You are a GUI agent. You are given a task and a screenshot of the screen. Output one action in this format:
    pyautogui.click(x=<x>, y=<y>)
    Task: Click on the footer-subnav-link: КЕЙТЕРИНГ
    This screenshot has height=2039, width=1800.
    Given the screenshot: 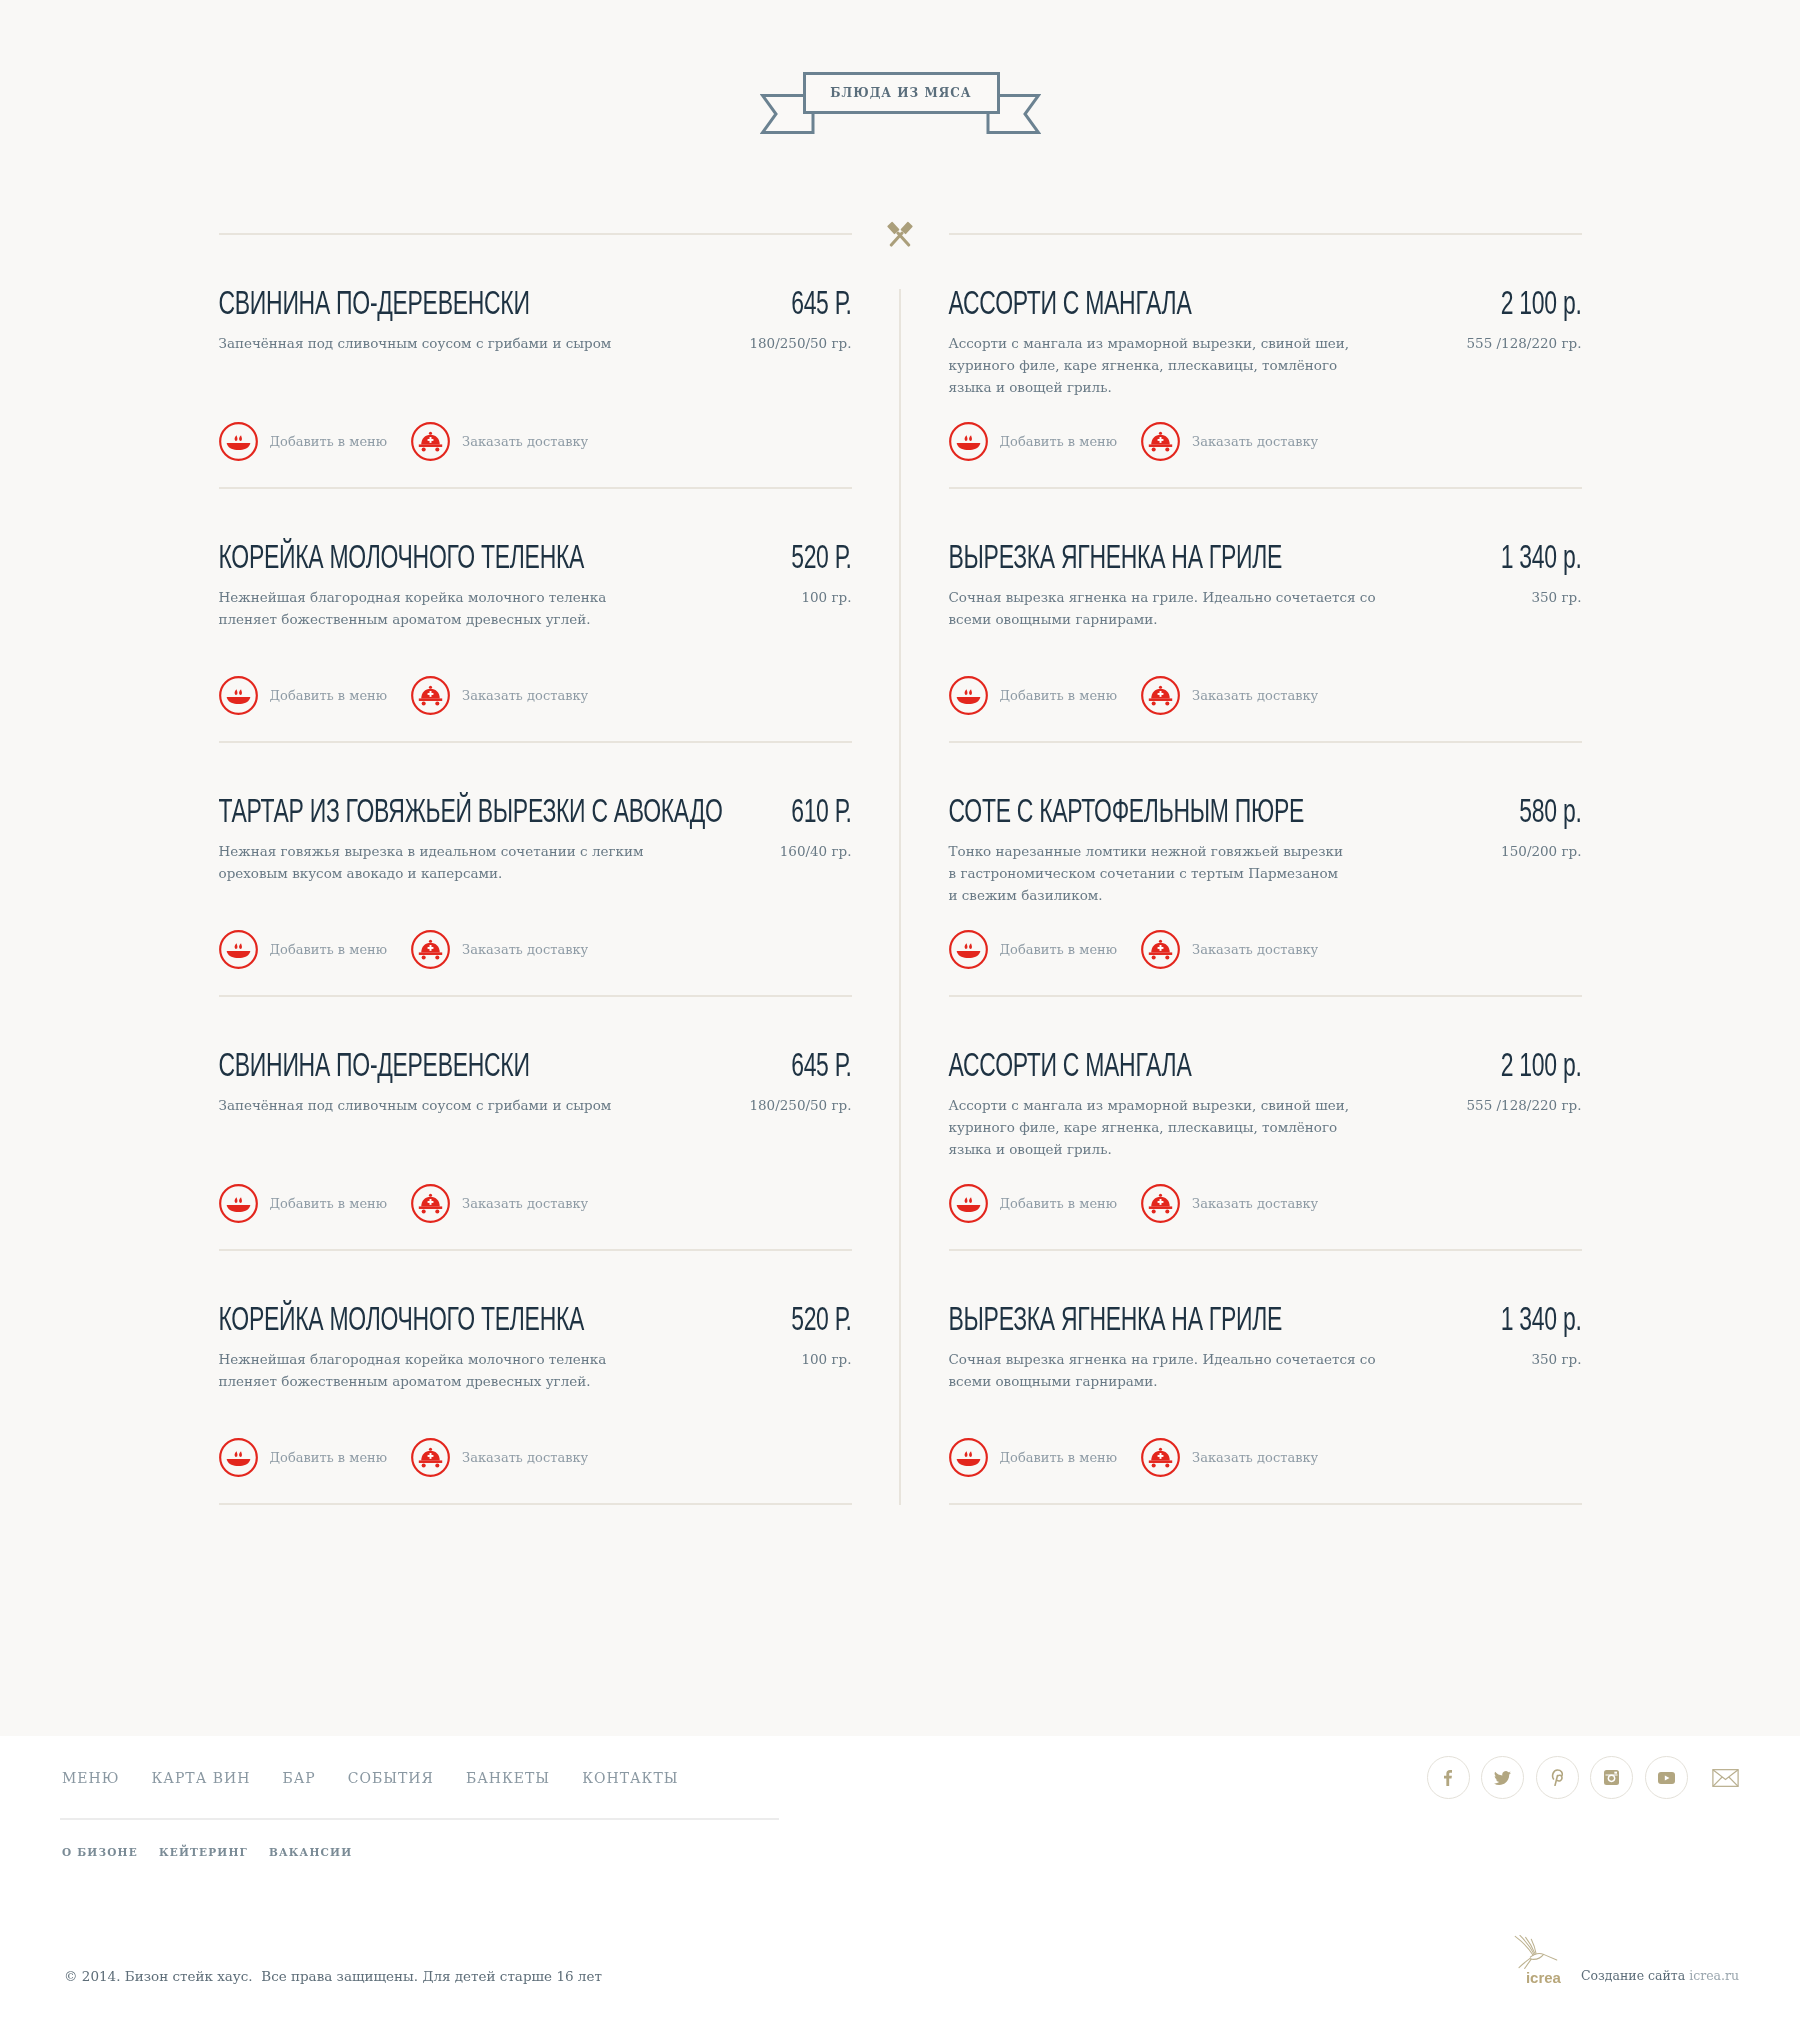 What is the action you would take?
    pyautogui.click(x=203, y=1852)
    